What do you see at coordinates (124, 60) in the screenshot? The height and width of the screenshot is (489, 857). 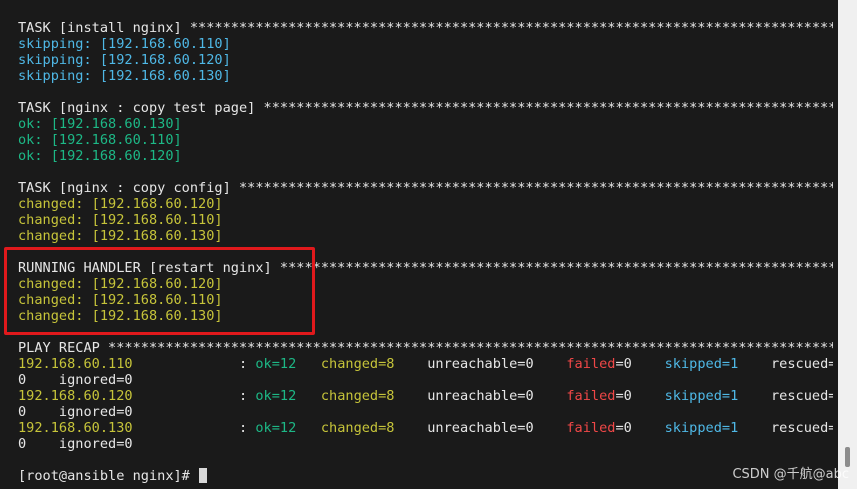 I see `terminal-text: skipping: [192.168.60.120]` at bounding box center [124, 60].